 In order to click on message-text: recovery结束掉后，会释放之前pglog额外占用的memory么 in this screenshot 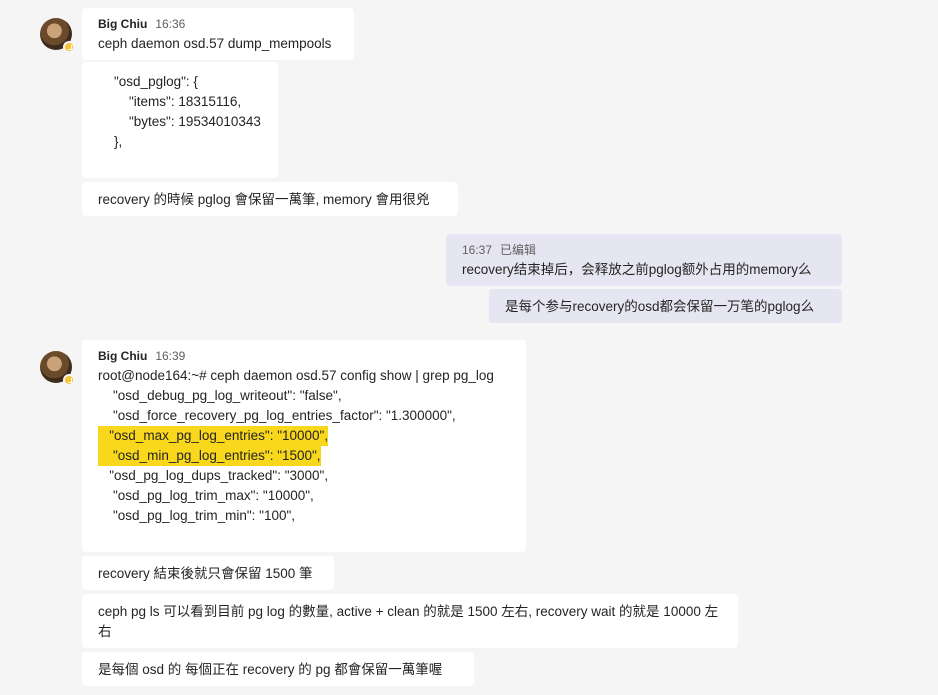, I will do `click(637, 269)`.